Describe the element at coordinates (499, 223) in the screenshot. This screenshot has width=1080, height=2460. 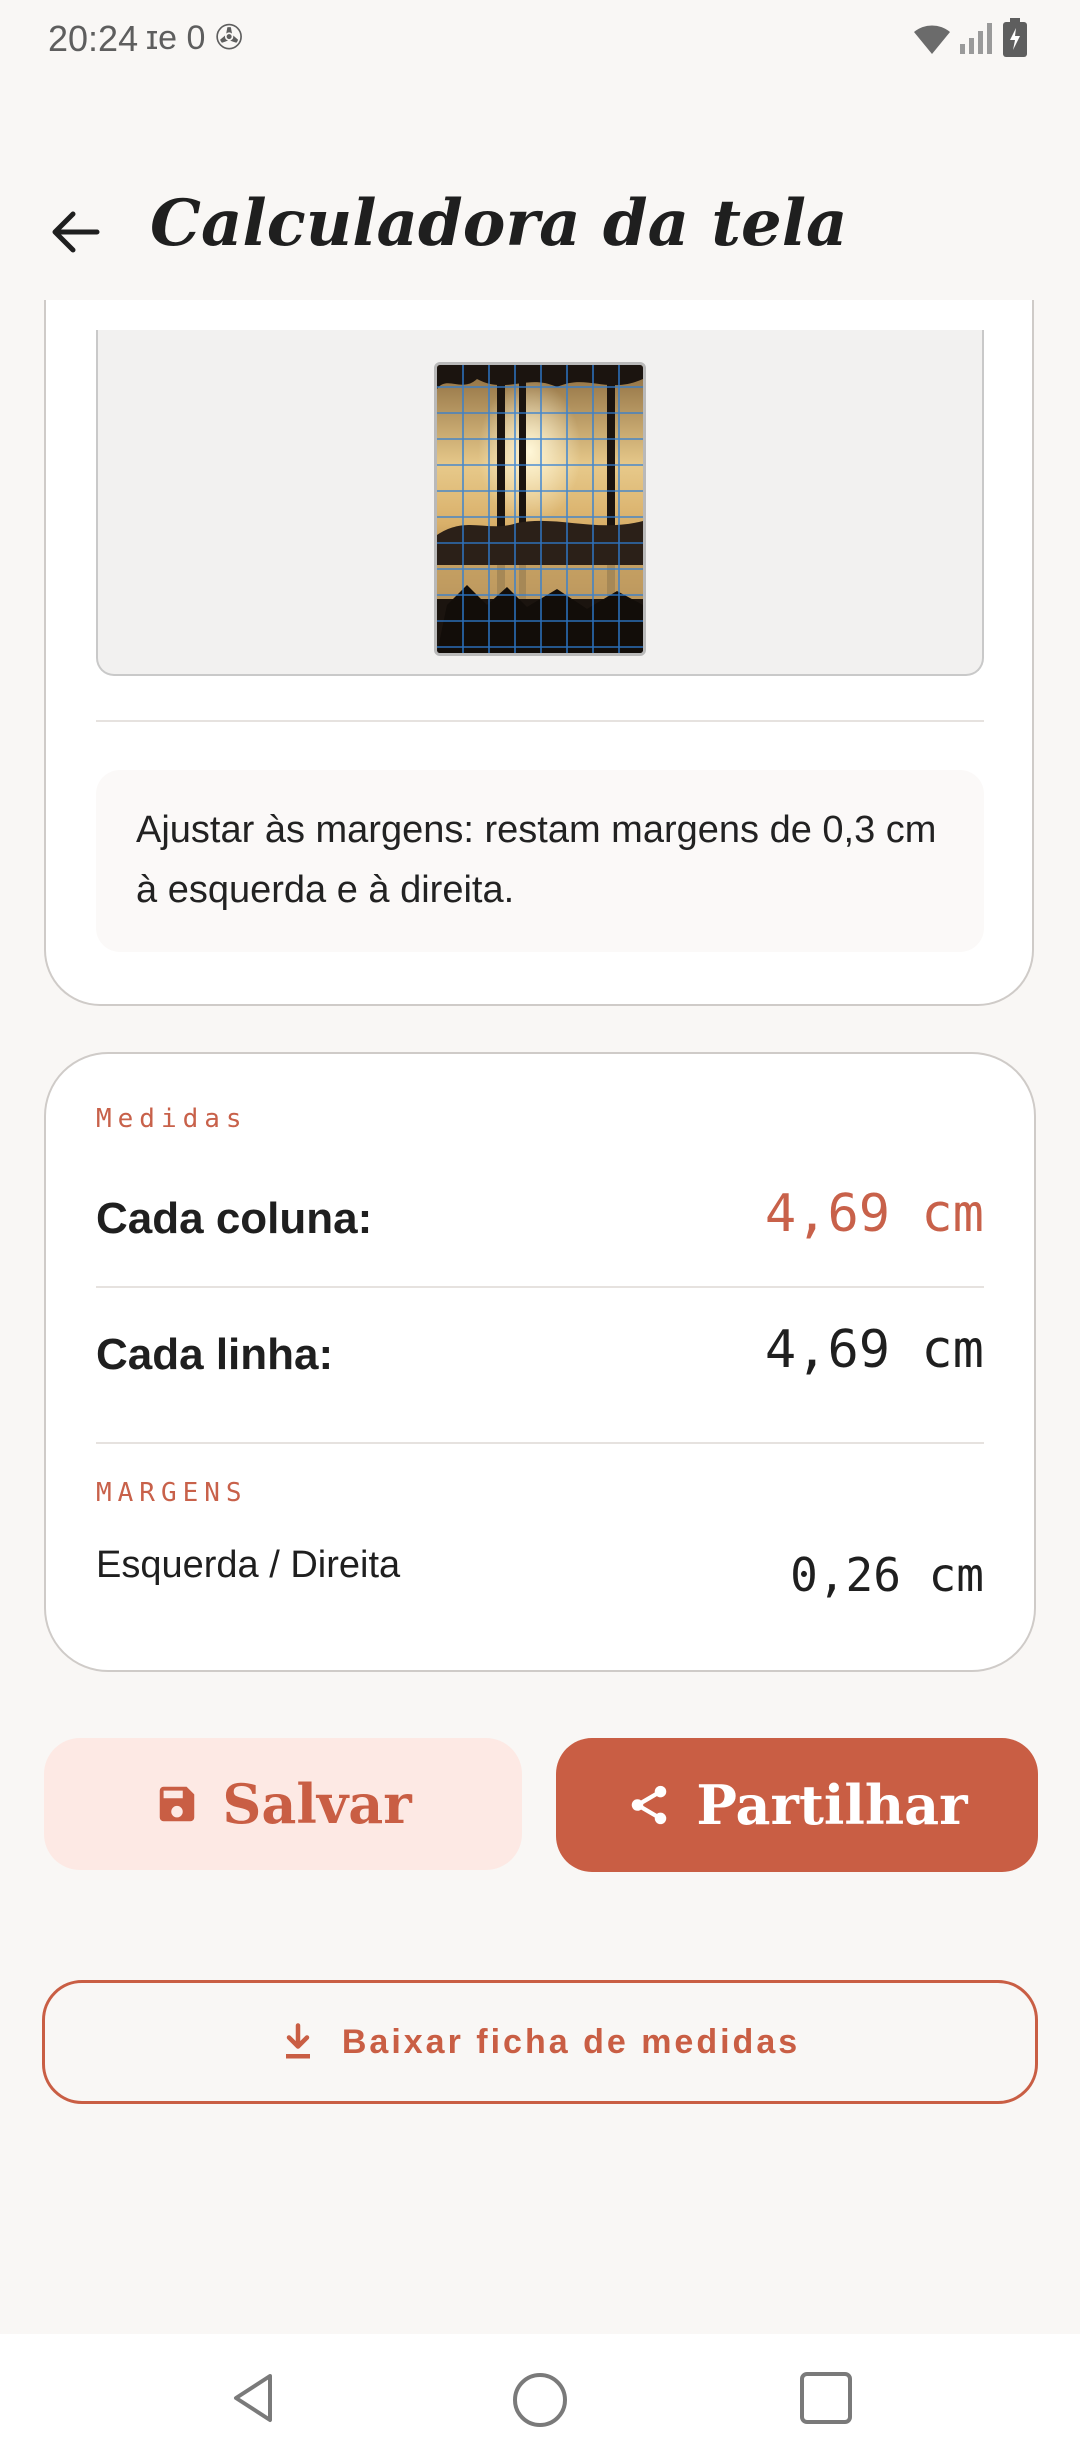
I see `page-title: Calculadora da tela` at that location.